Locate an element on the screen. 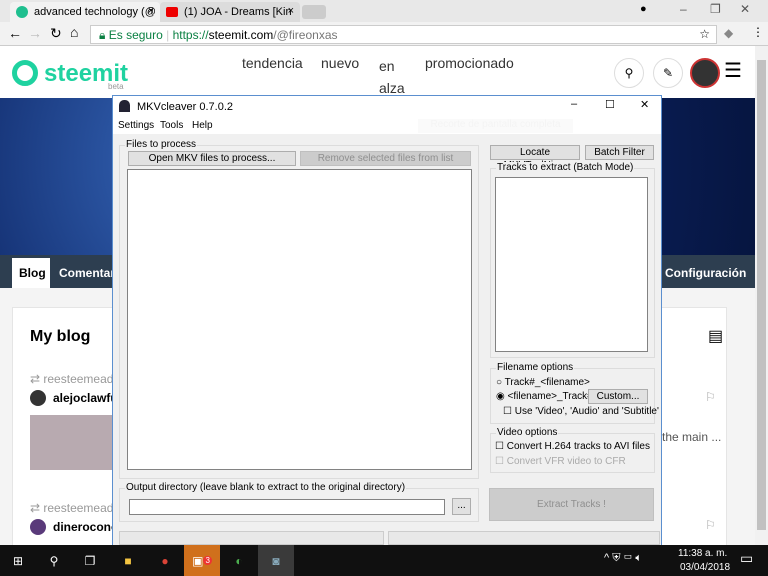 The width and height of the screenshot is (768, 576). nav-en-alza: en alza is located at coordinates (394, 77).